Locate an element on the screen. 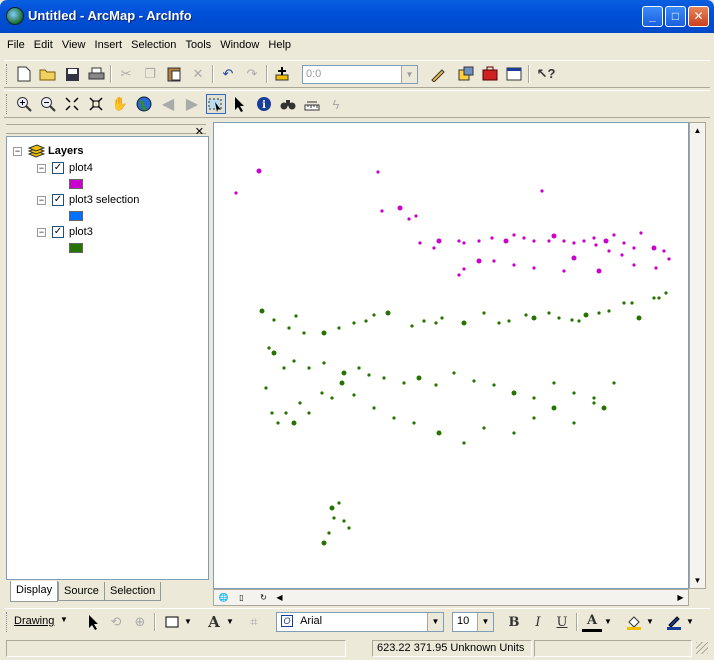 The image size is (714, 660). menu-insert: Insert is located at coordinates (109, 45).